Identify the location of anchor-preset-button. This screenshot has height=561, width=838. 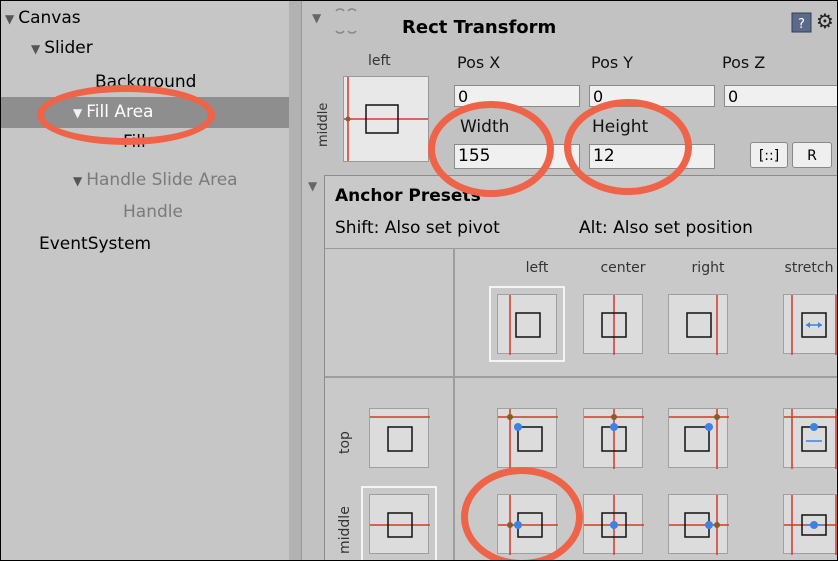
(386, 119).